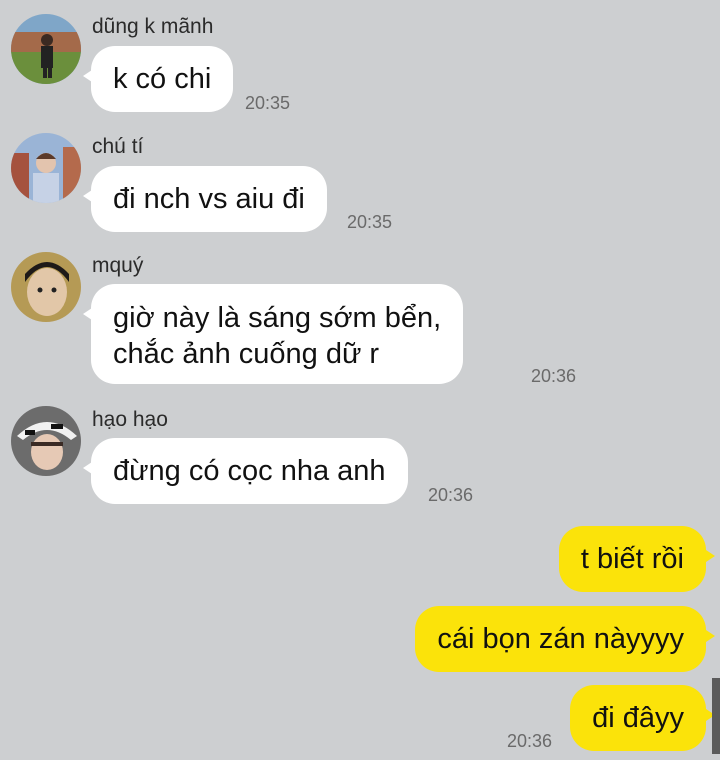  Describe the element at coordinates (277, 318) in the screenshot. I see `message-text-line: giờ này là sáng sớm bển,` at that location.